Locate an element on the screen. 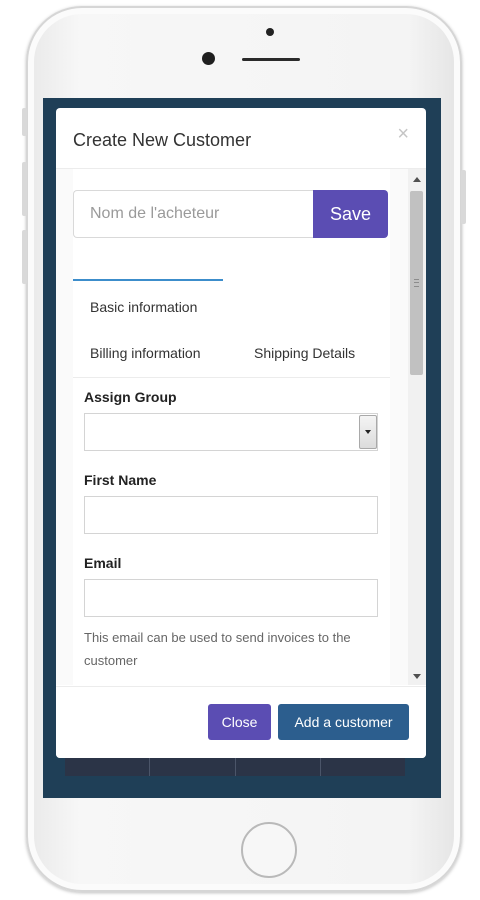  modal-scrollbar is located at coordinates (417, 427).